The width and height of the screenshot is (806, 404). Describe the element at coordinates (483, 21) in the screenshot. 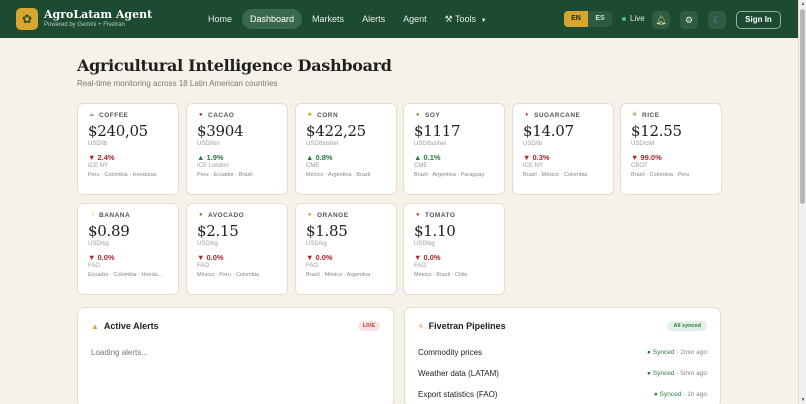

I see `chevron-down-icon: ▼` at that location.